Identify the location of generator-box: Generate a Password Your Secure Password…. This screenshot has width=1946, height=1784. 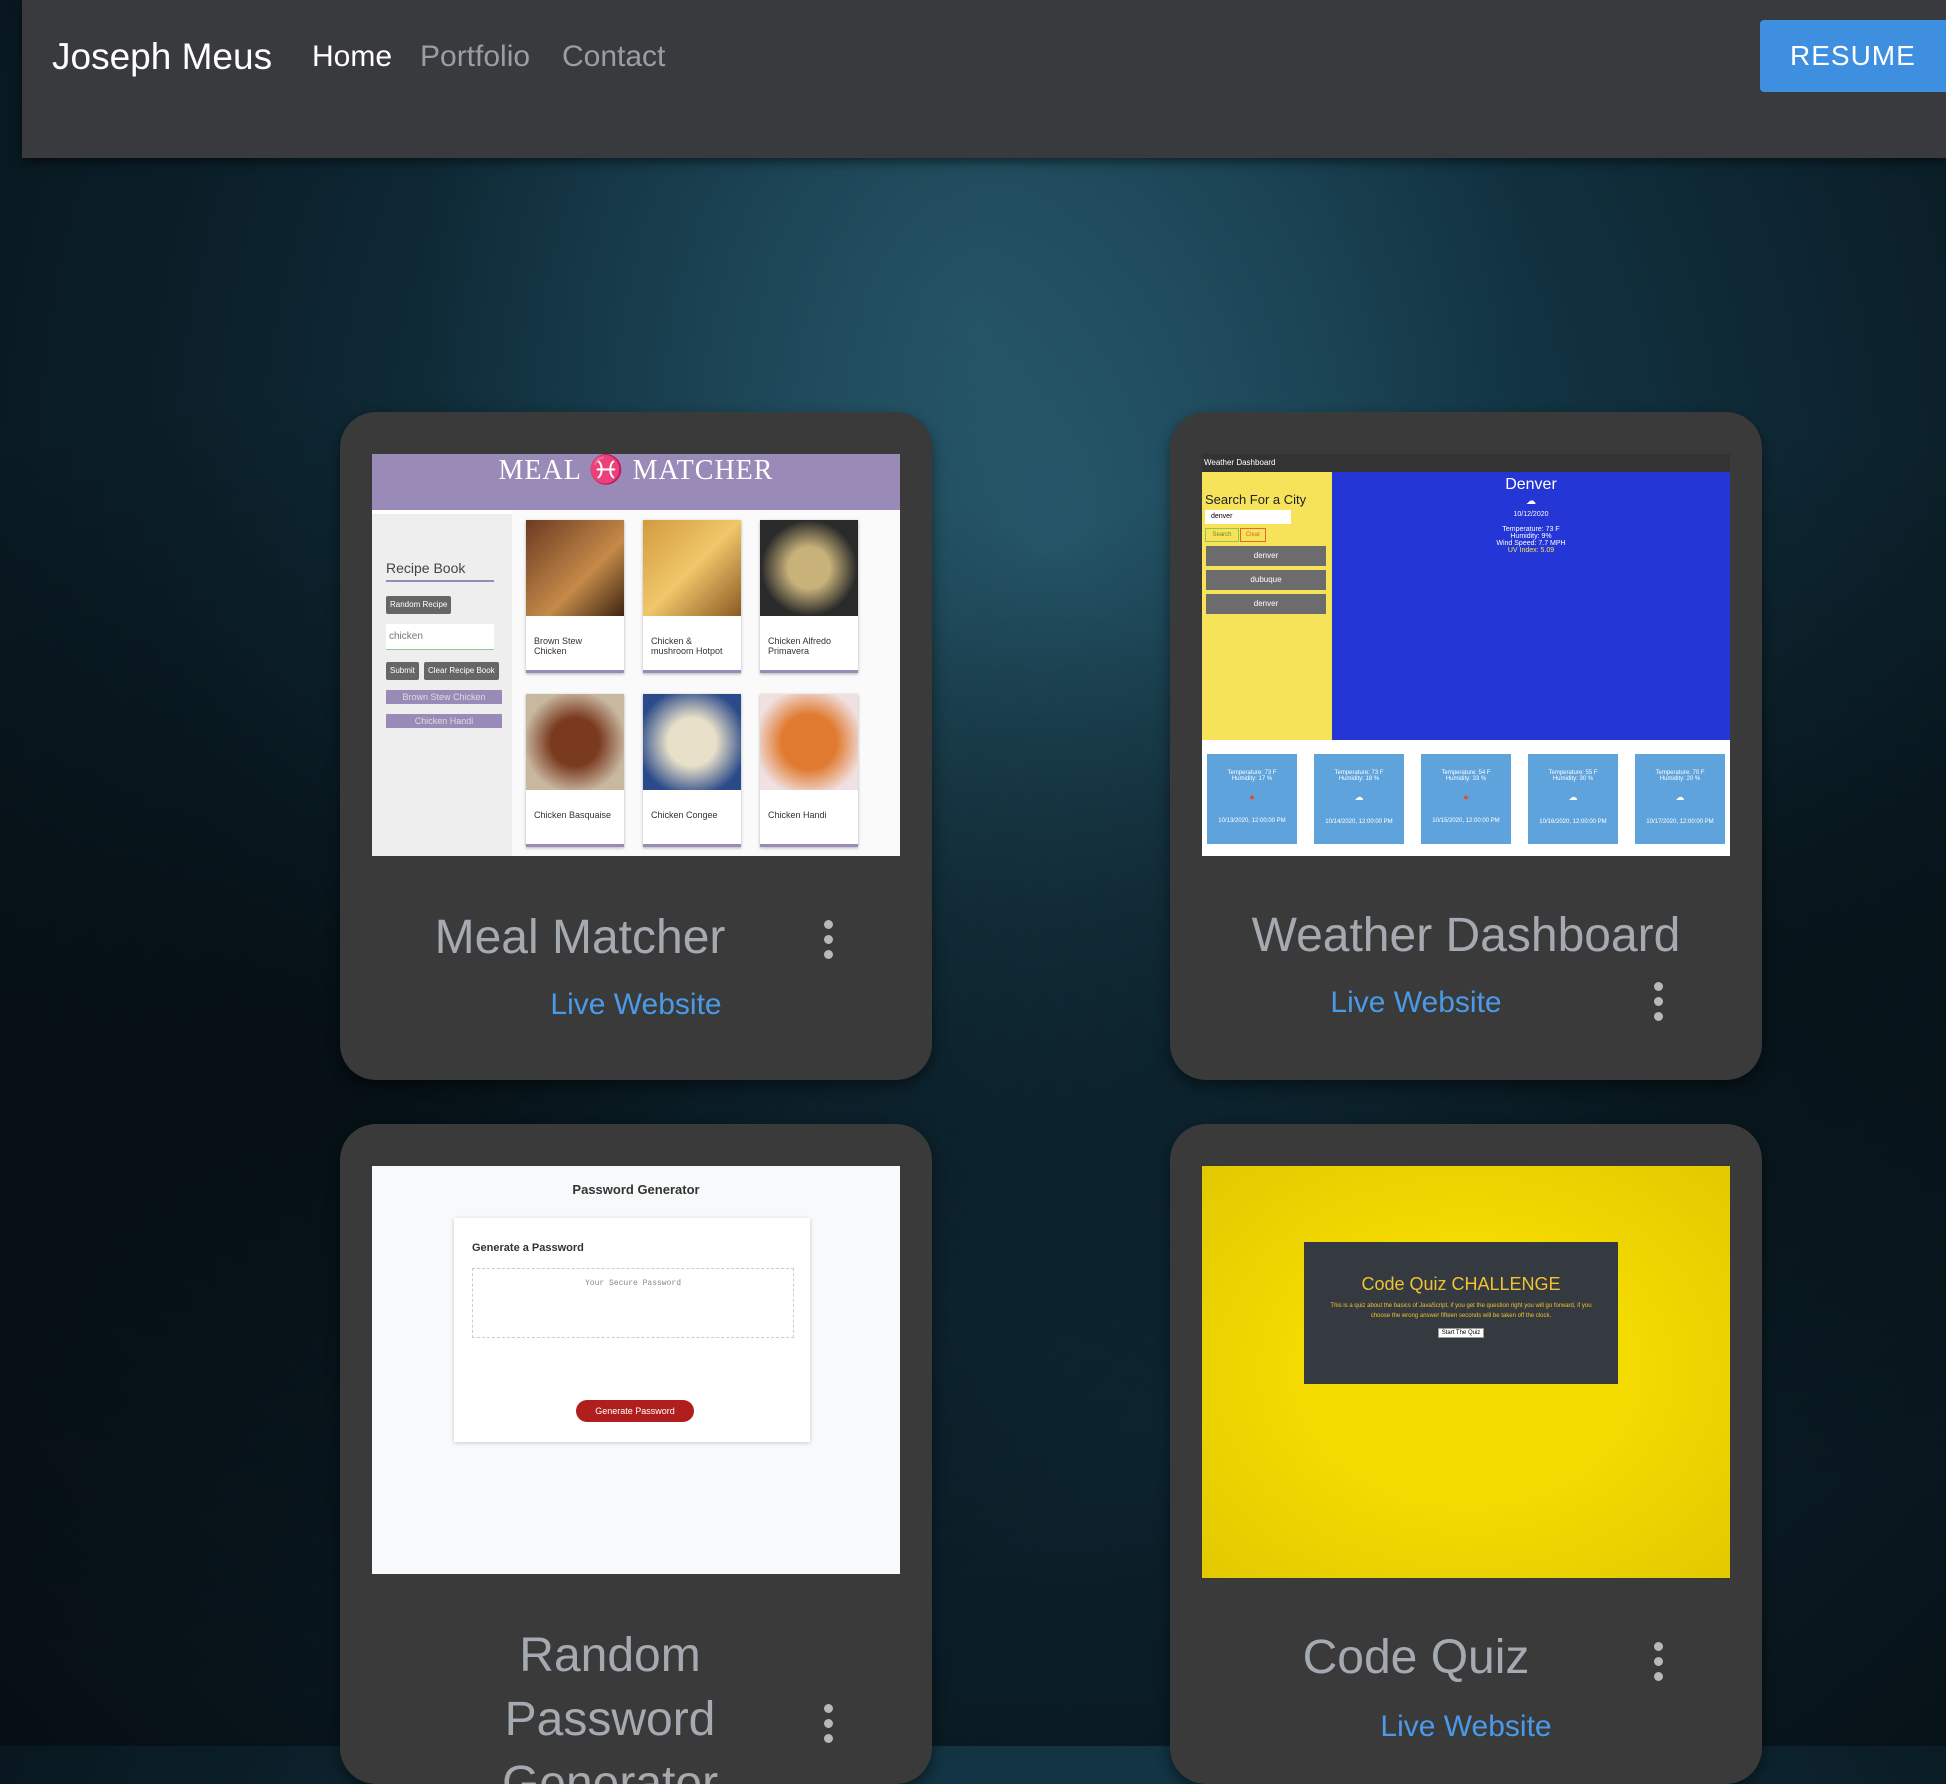
(632, 1330).